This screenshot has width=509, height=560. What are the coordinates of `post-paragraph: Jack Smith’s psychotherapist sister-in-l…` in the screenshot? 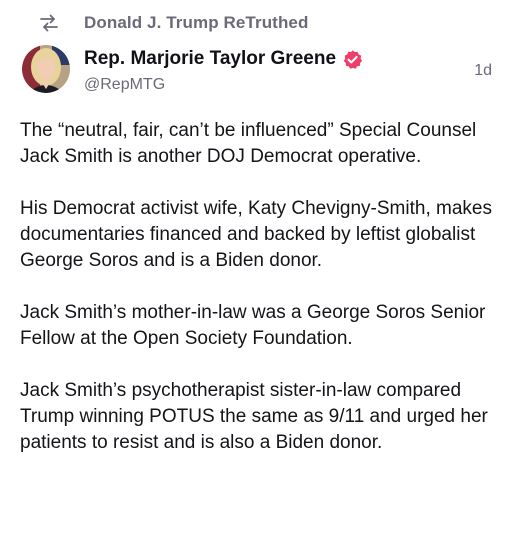 It's located at (254, 416).